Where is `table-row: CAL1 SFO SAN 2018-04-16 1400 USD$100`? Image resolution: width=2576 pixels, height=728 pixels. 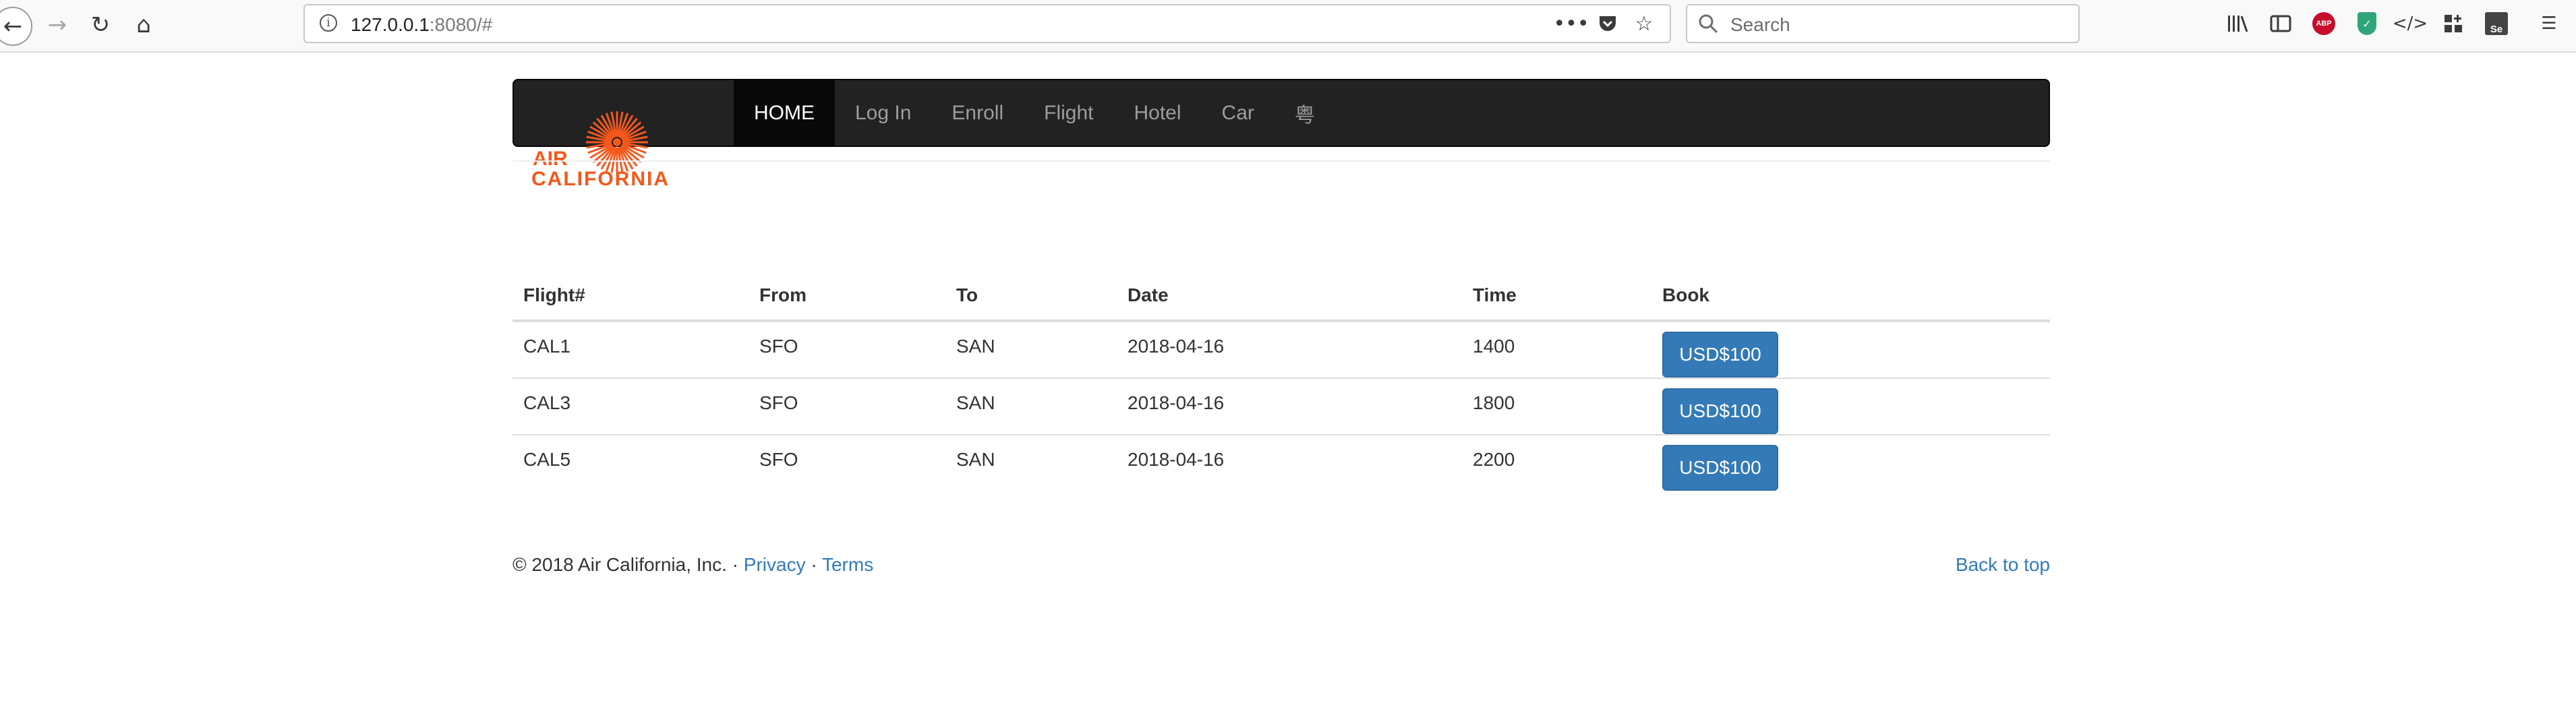
table-row: CAL1 SFO SAN 2018-04-16 1400 USD$100 is located at coordinates (1281, 350).